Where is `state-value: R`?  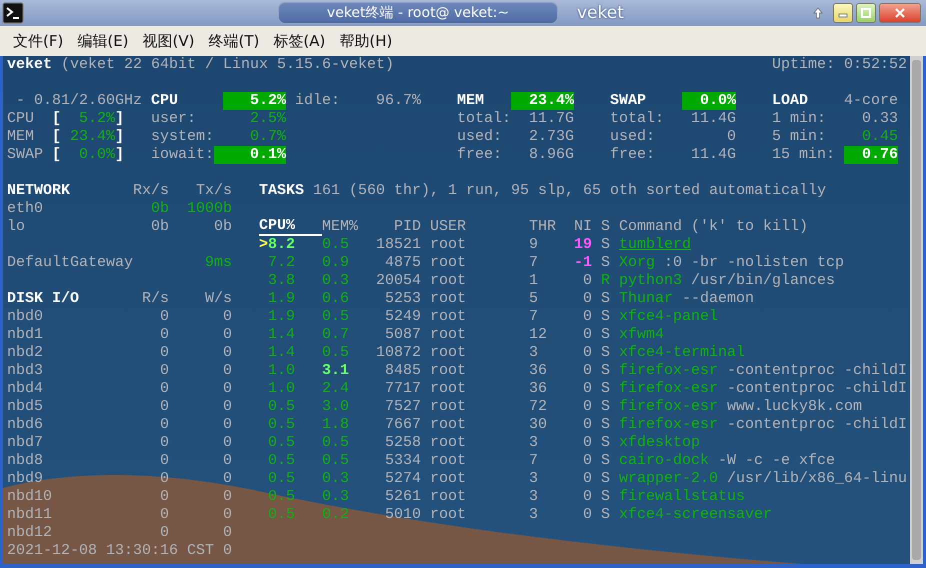 state-value: R is located at coordinates (605, 281).